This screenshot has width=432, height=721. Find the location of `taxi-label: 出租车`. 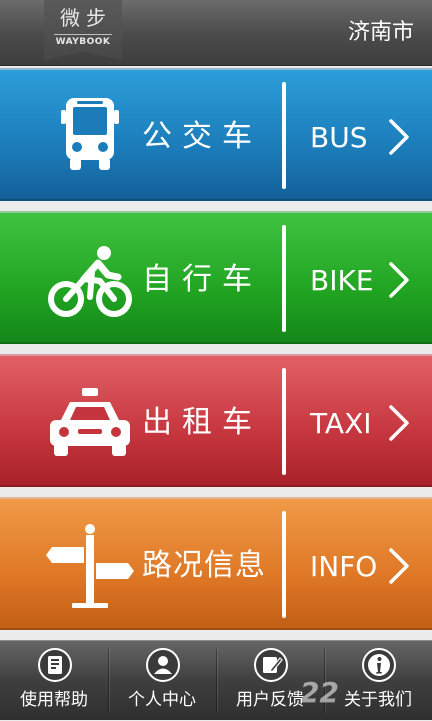

taxi-label: 出租车 is located at coordinates (202, 422).